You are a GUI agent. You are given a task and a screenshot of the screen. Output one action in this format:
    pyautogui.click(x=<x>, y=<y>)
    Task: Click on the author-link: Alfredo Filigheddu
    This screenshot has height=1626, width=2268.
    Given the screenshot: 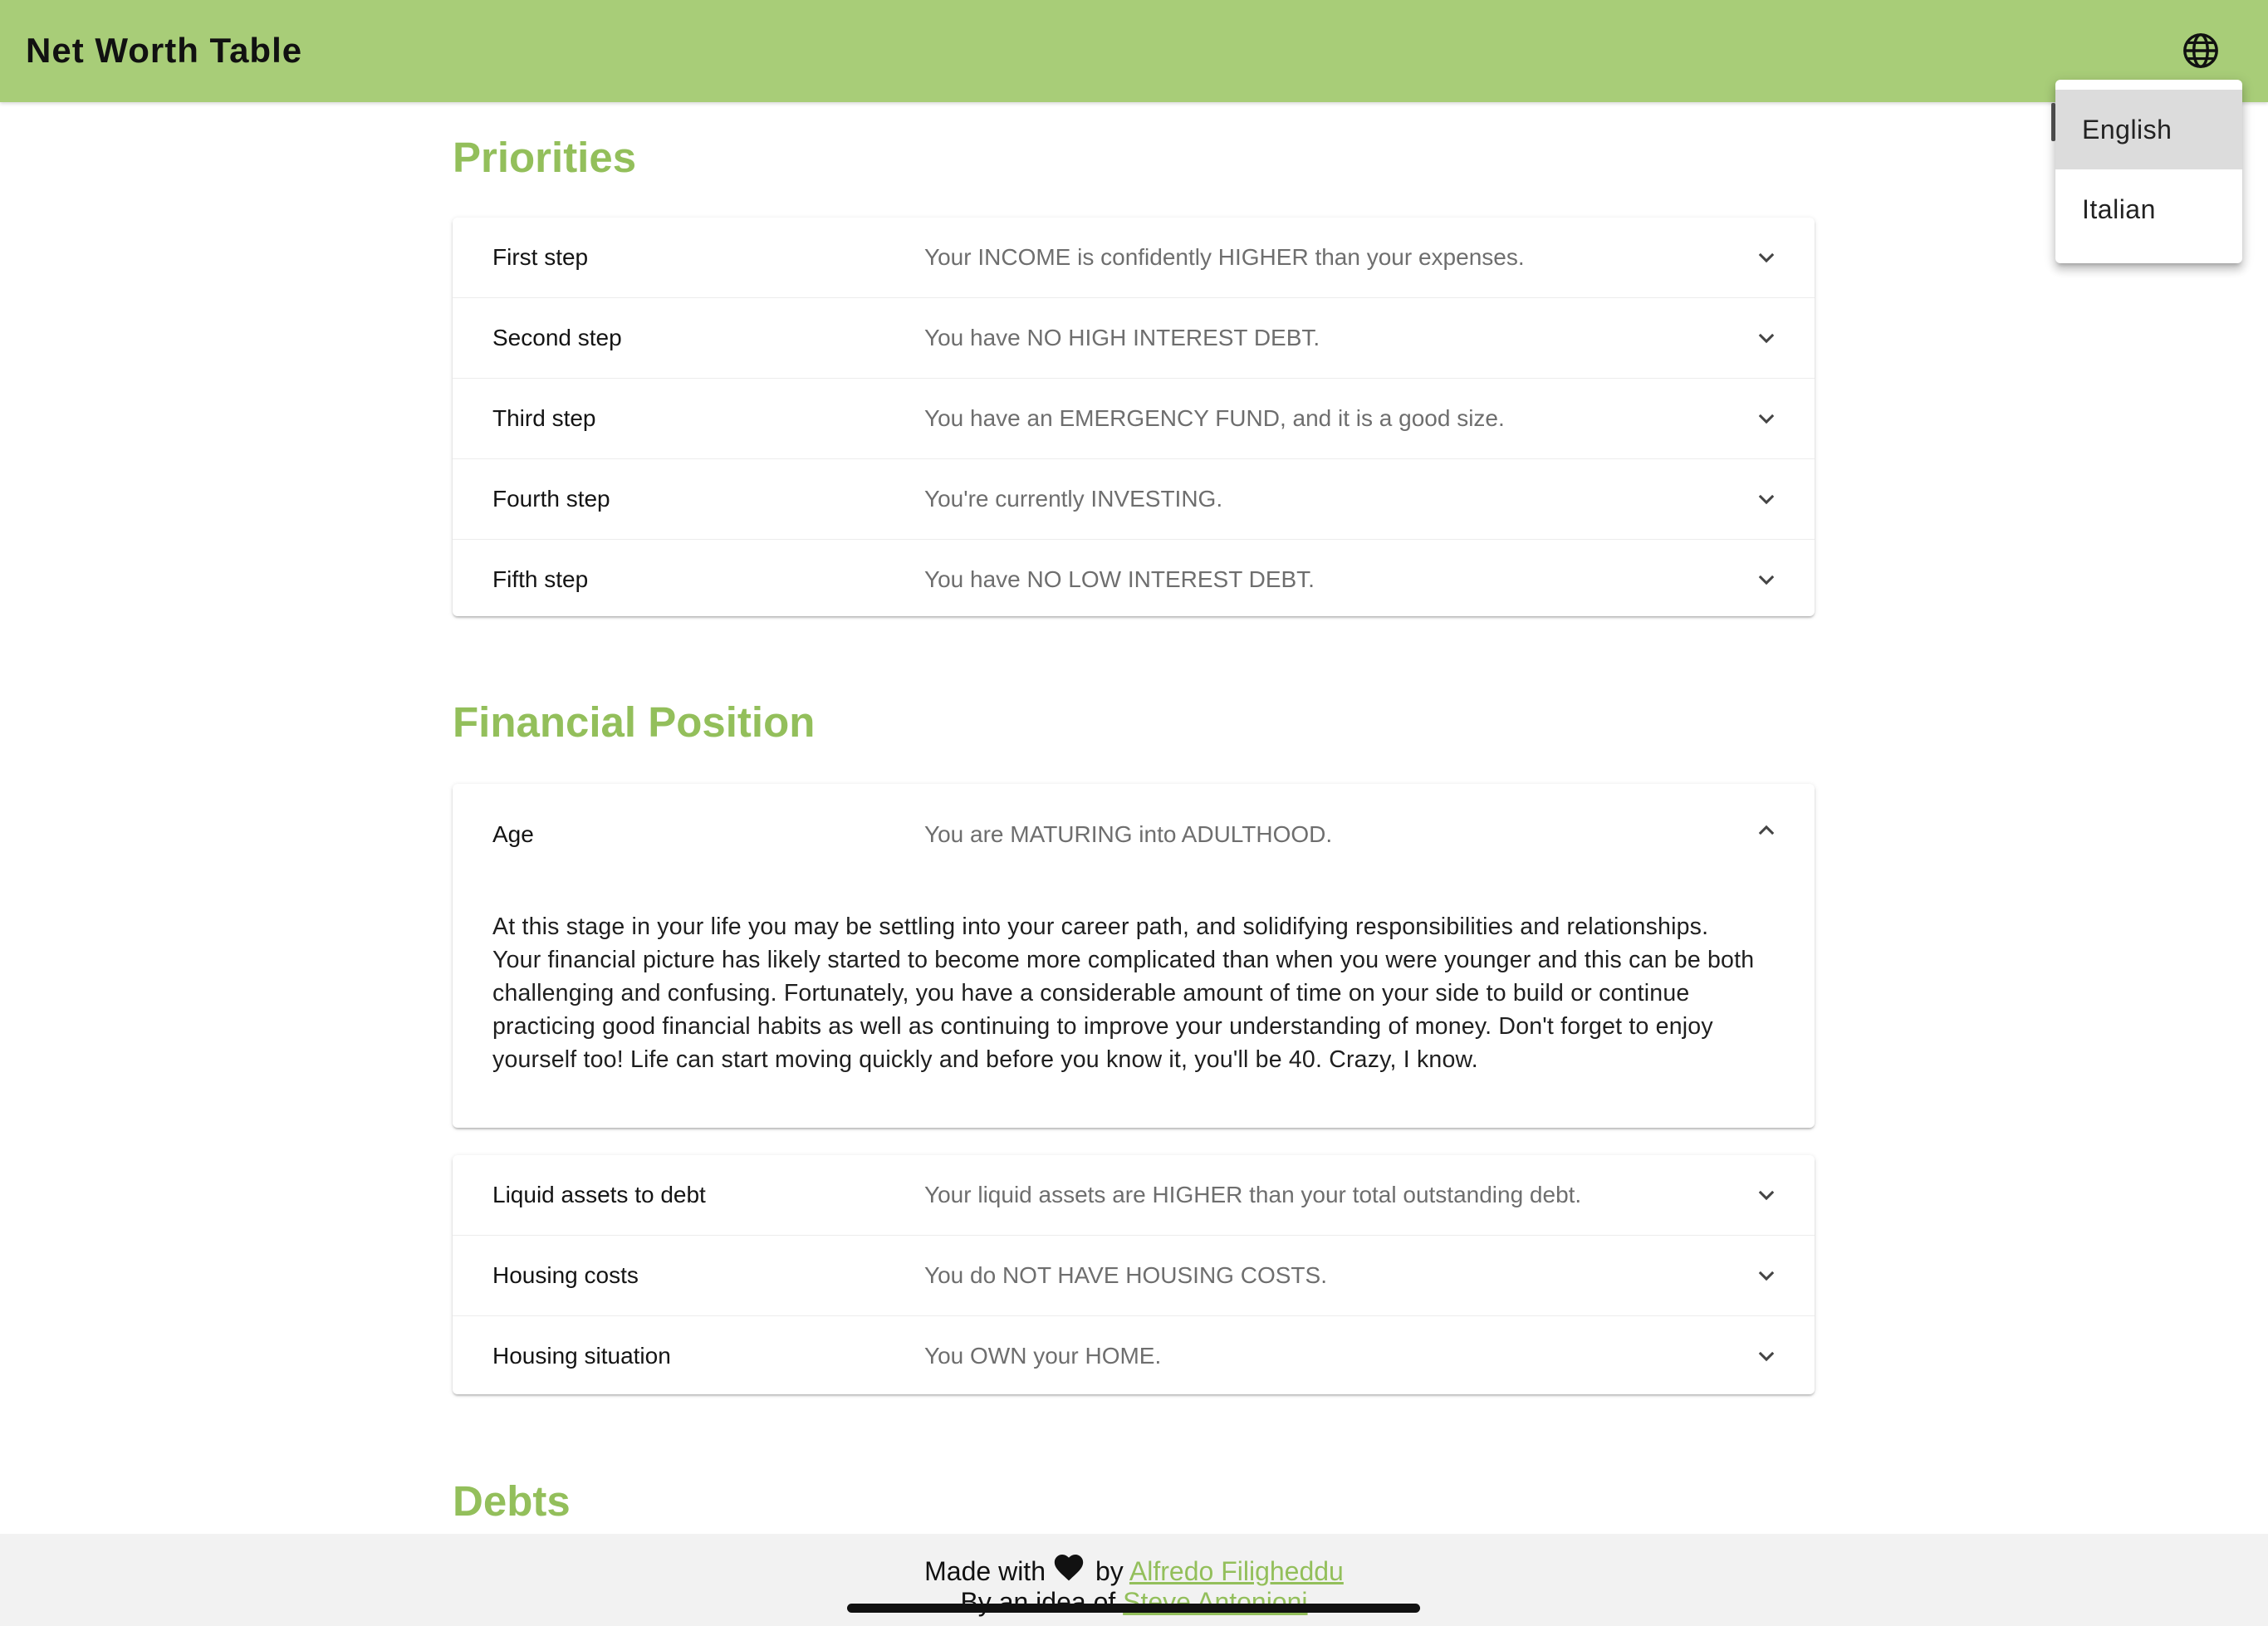 What is the action you would take?
    pyautogui.click(x=1236, y=1571)
    